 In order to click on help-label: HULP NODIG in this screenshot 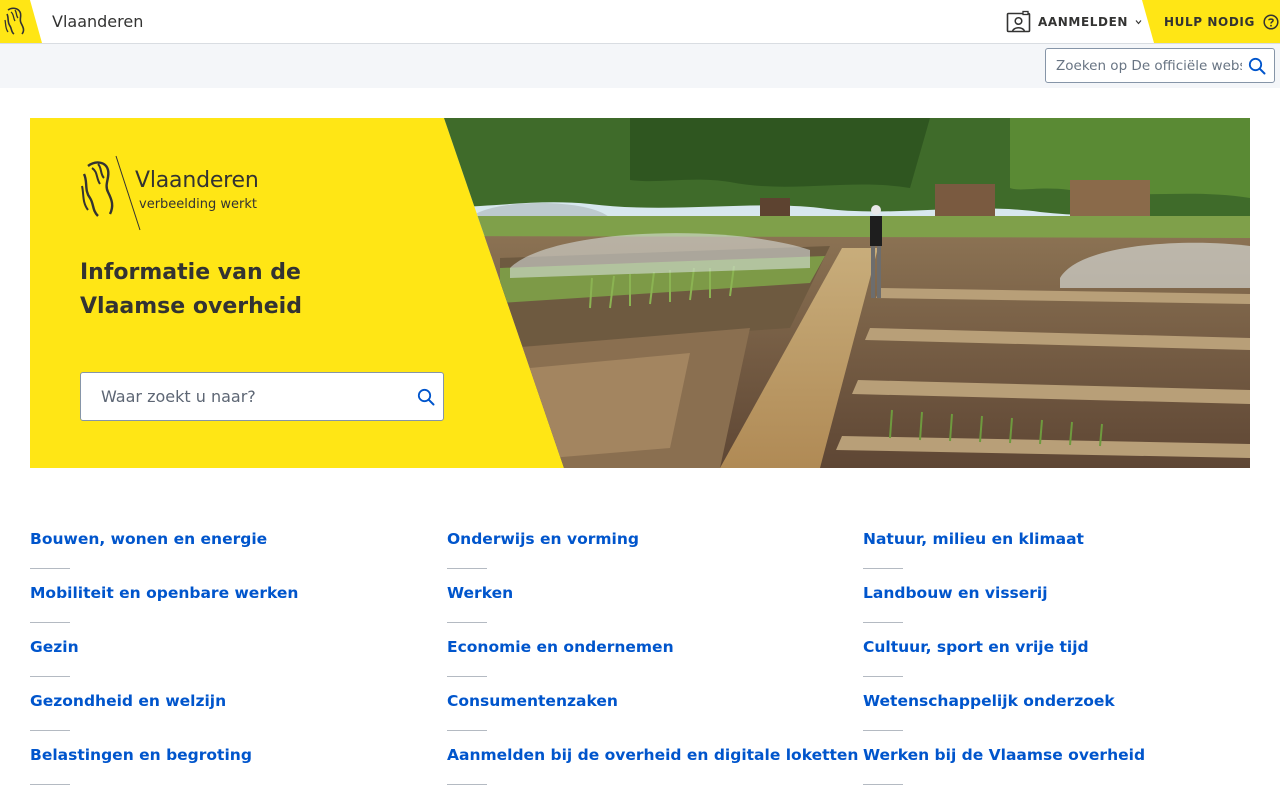, I will do `click(1209, 21)`.